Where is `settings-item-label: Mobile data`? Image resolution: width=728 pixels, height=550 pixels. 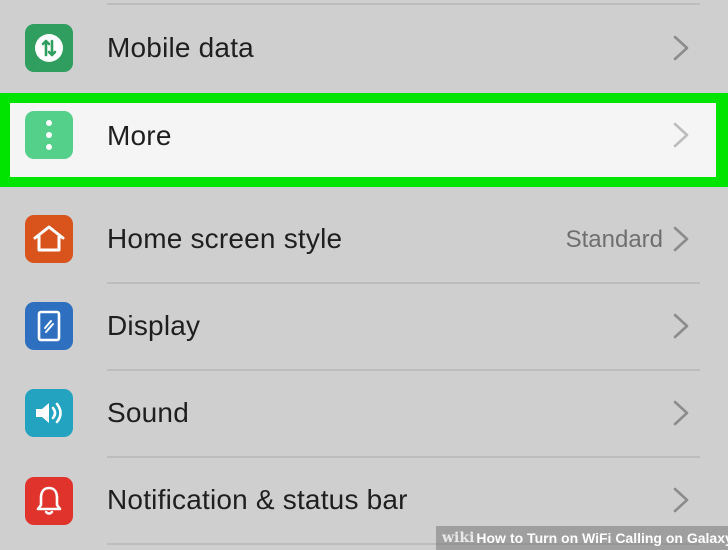 settings-item-label: Mobile data is located at coordinates (180, 47).